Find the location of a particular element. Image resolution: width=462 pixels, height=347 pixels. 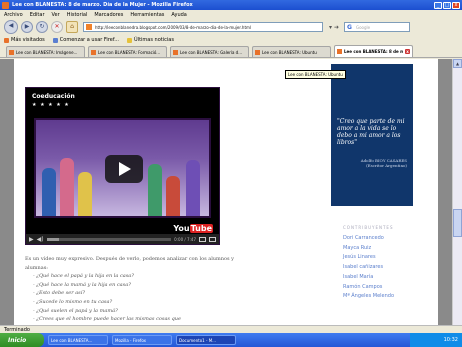

contributor-link: Mª Ángeles Melendo is located at coordinates (388, 297).